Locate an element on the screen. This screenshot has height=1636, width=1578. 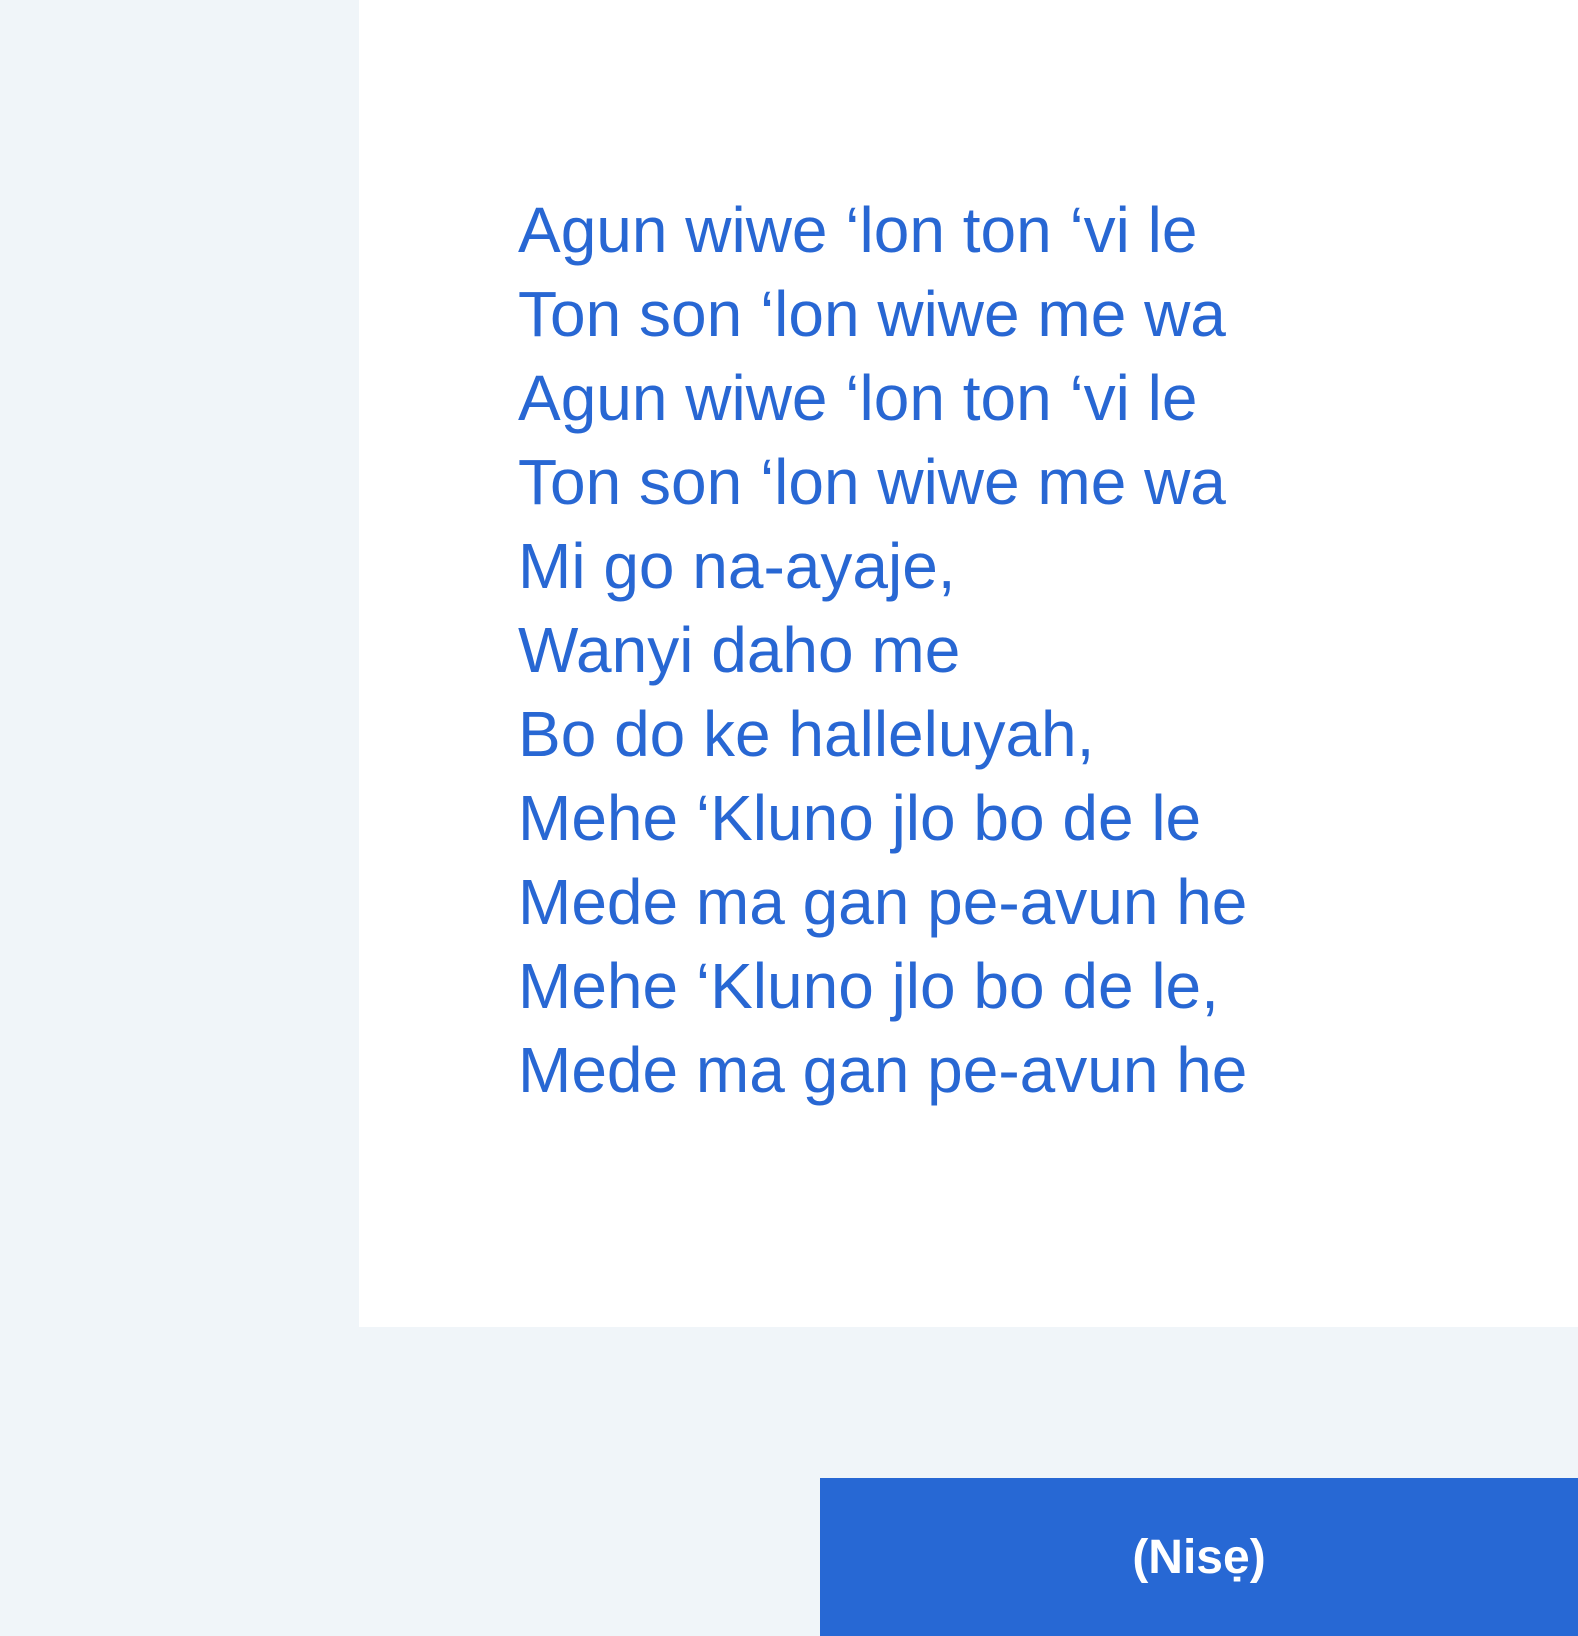
next-button: (Nisẹ) is located at coordinates (1199, 1557).